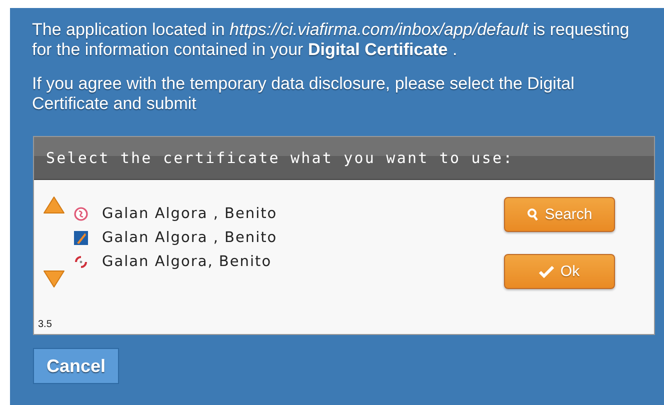  Describe the element at coordinates (54, 279) in the screenshot. I see `scroll-down-icon` at that location.